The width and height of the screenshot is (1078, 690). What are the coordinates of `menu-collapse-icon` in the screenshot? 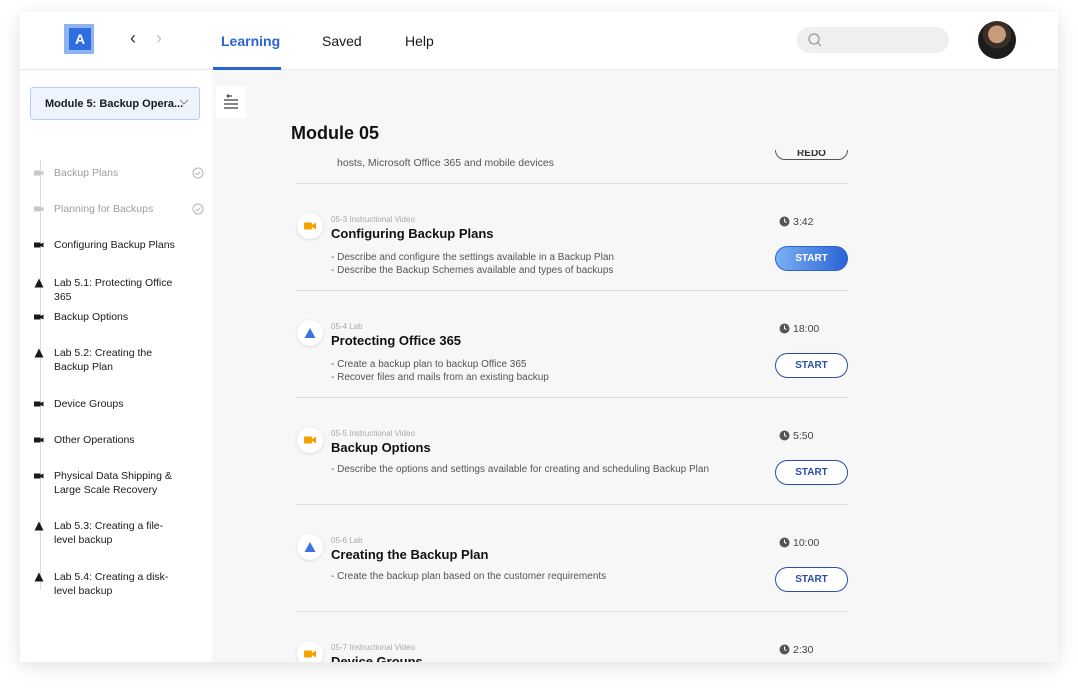 It's located at (231, 101).